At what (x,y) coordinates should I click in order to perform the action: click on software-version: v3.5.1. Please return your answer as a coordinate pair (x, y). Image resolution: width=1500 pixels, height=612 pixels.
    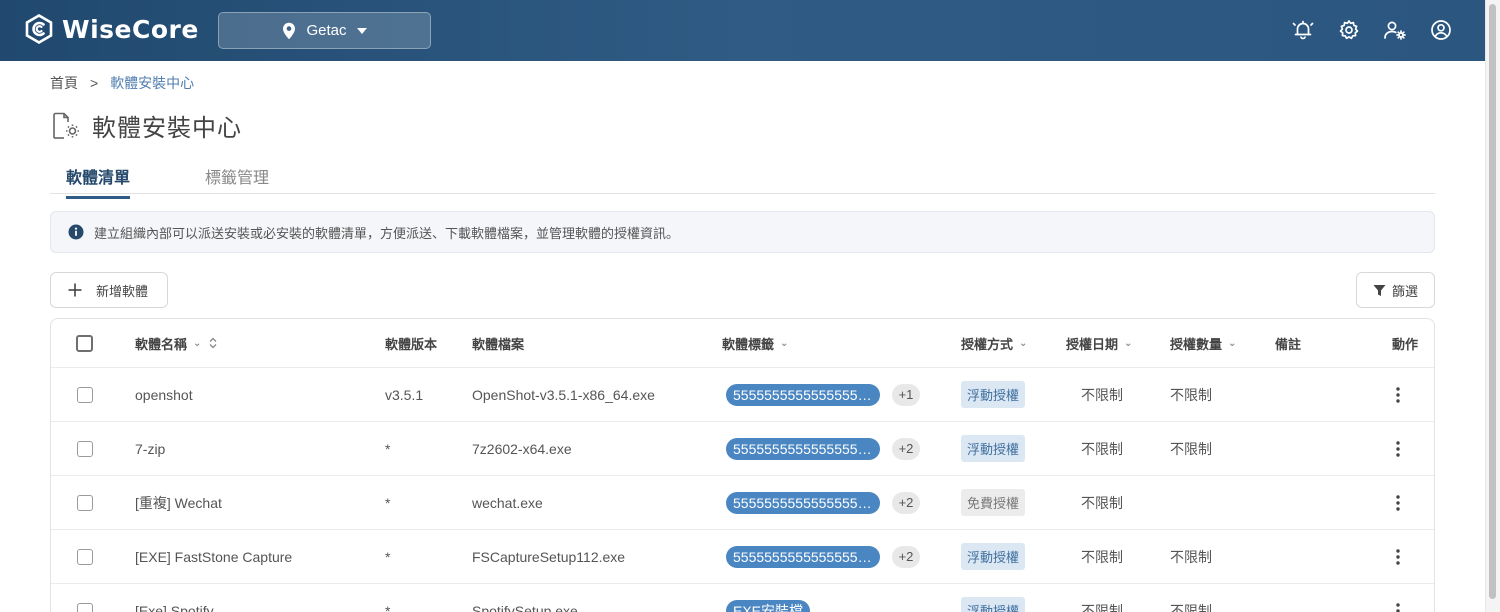
    Looking at the image, I should click on (404, 394).